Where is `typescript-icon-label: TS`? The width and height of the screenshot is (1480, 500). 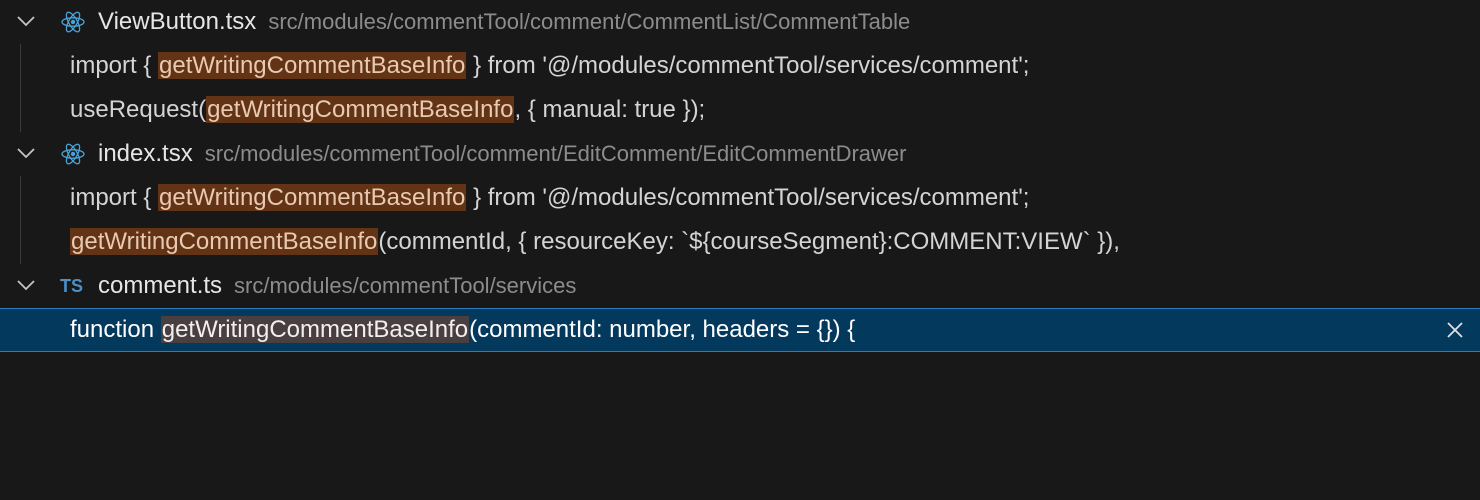 typescript-icon-label: TS is located at coordinates (72, 286).